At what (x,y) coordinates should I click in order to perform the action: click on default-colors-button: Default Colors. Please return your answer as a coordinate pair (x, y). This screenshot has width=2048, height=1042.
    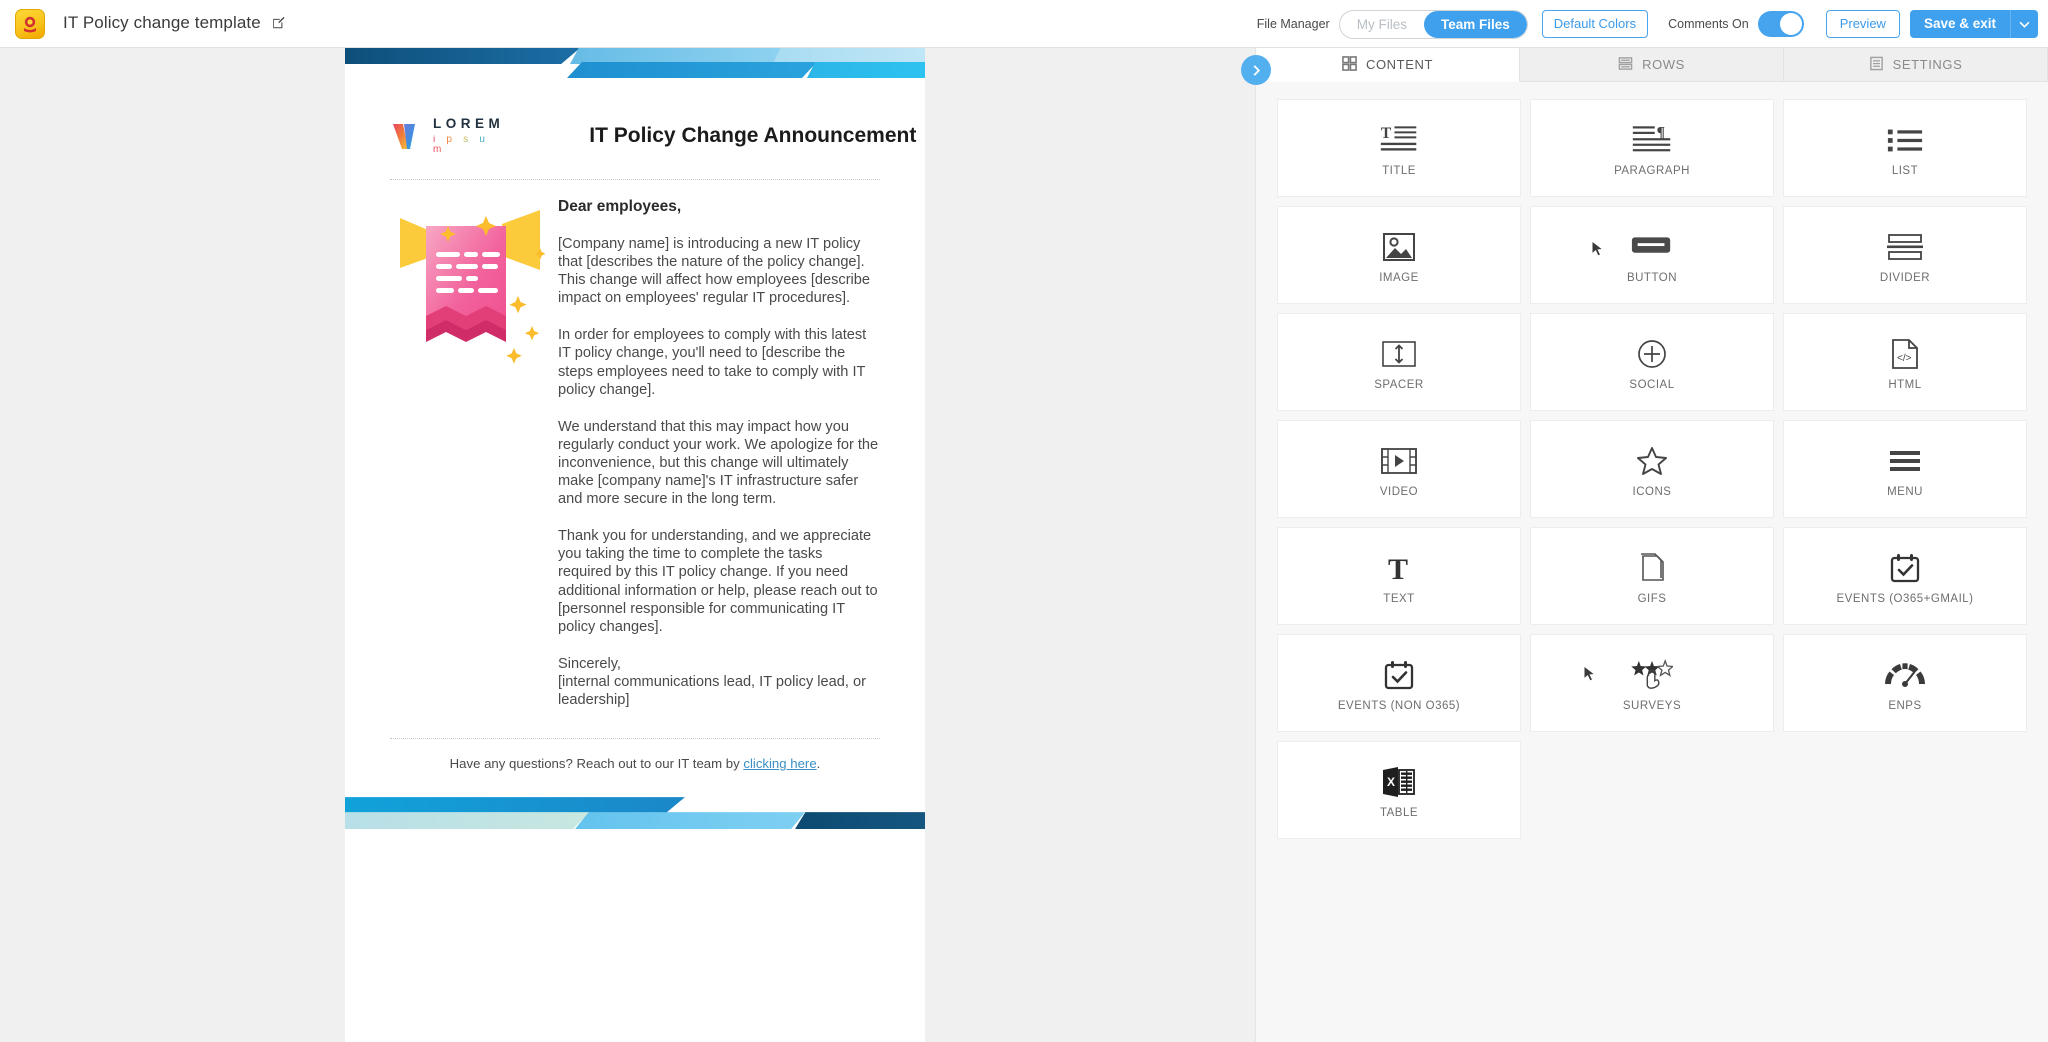
    Looking at the image, I should click on (1595, 24).